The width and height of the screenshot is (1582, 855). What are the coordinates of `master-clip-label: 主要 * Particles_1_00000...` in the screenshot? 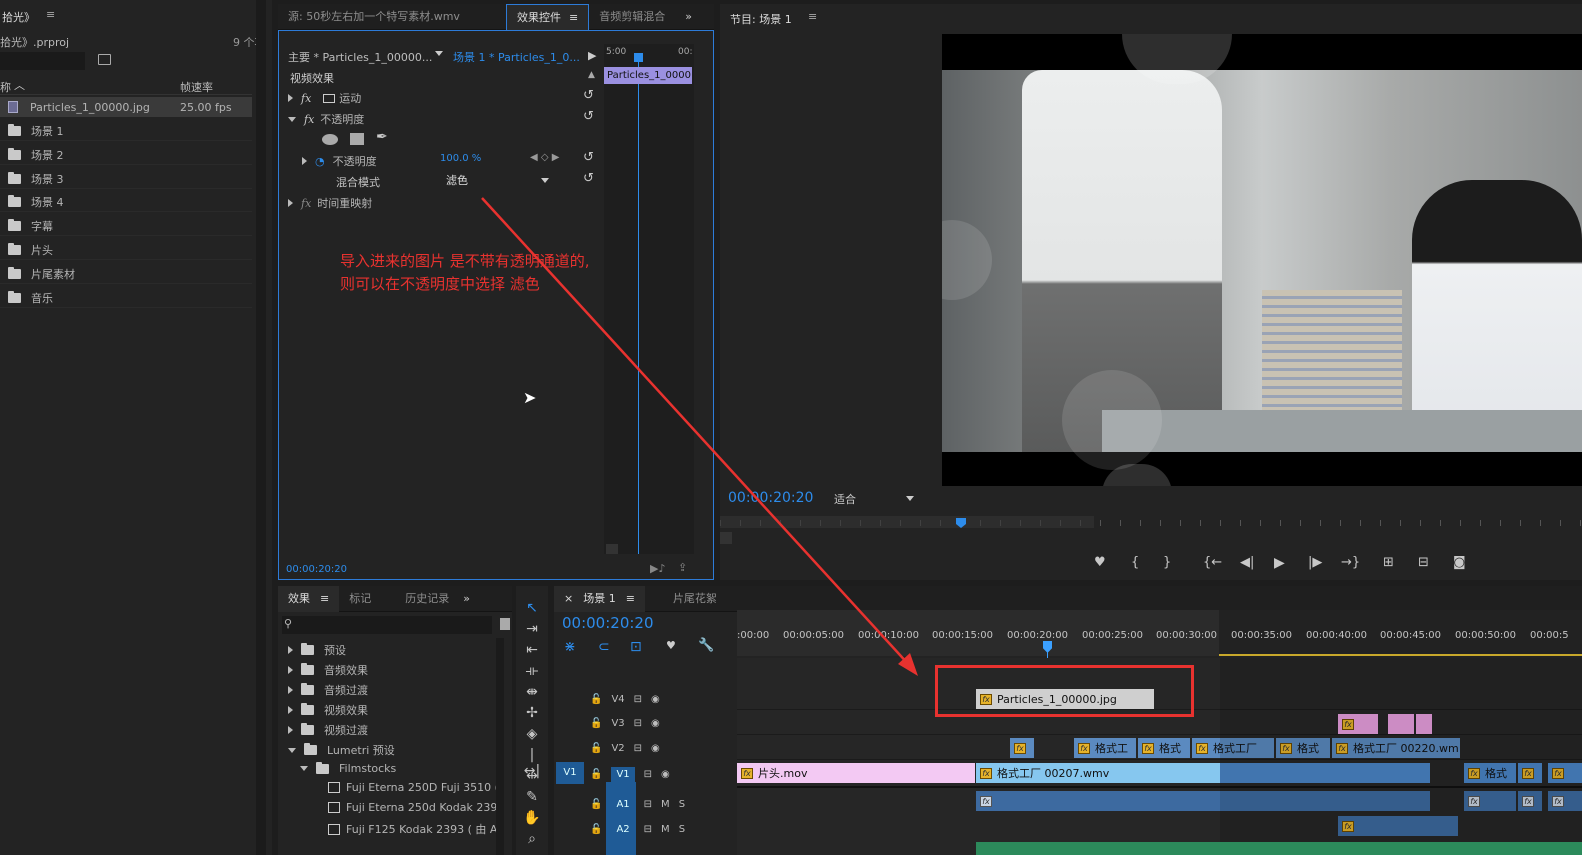 It's located at (360, 57).